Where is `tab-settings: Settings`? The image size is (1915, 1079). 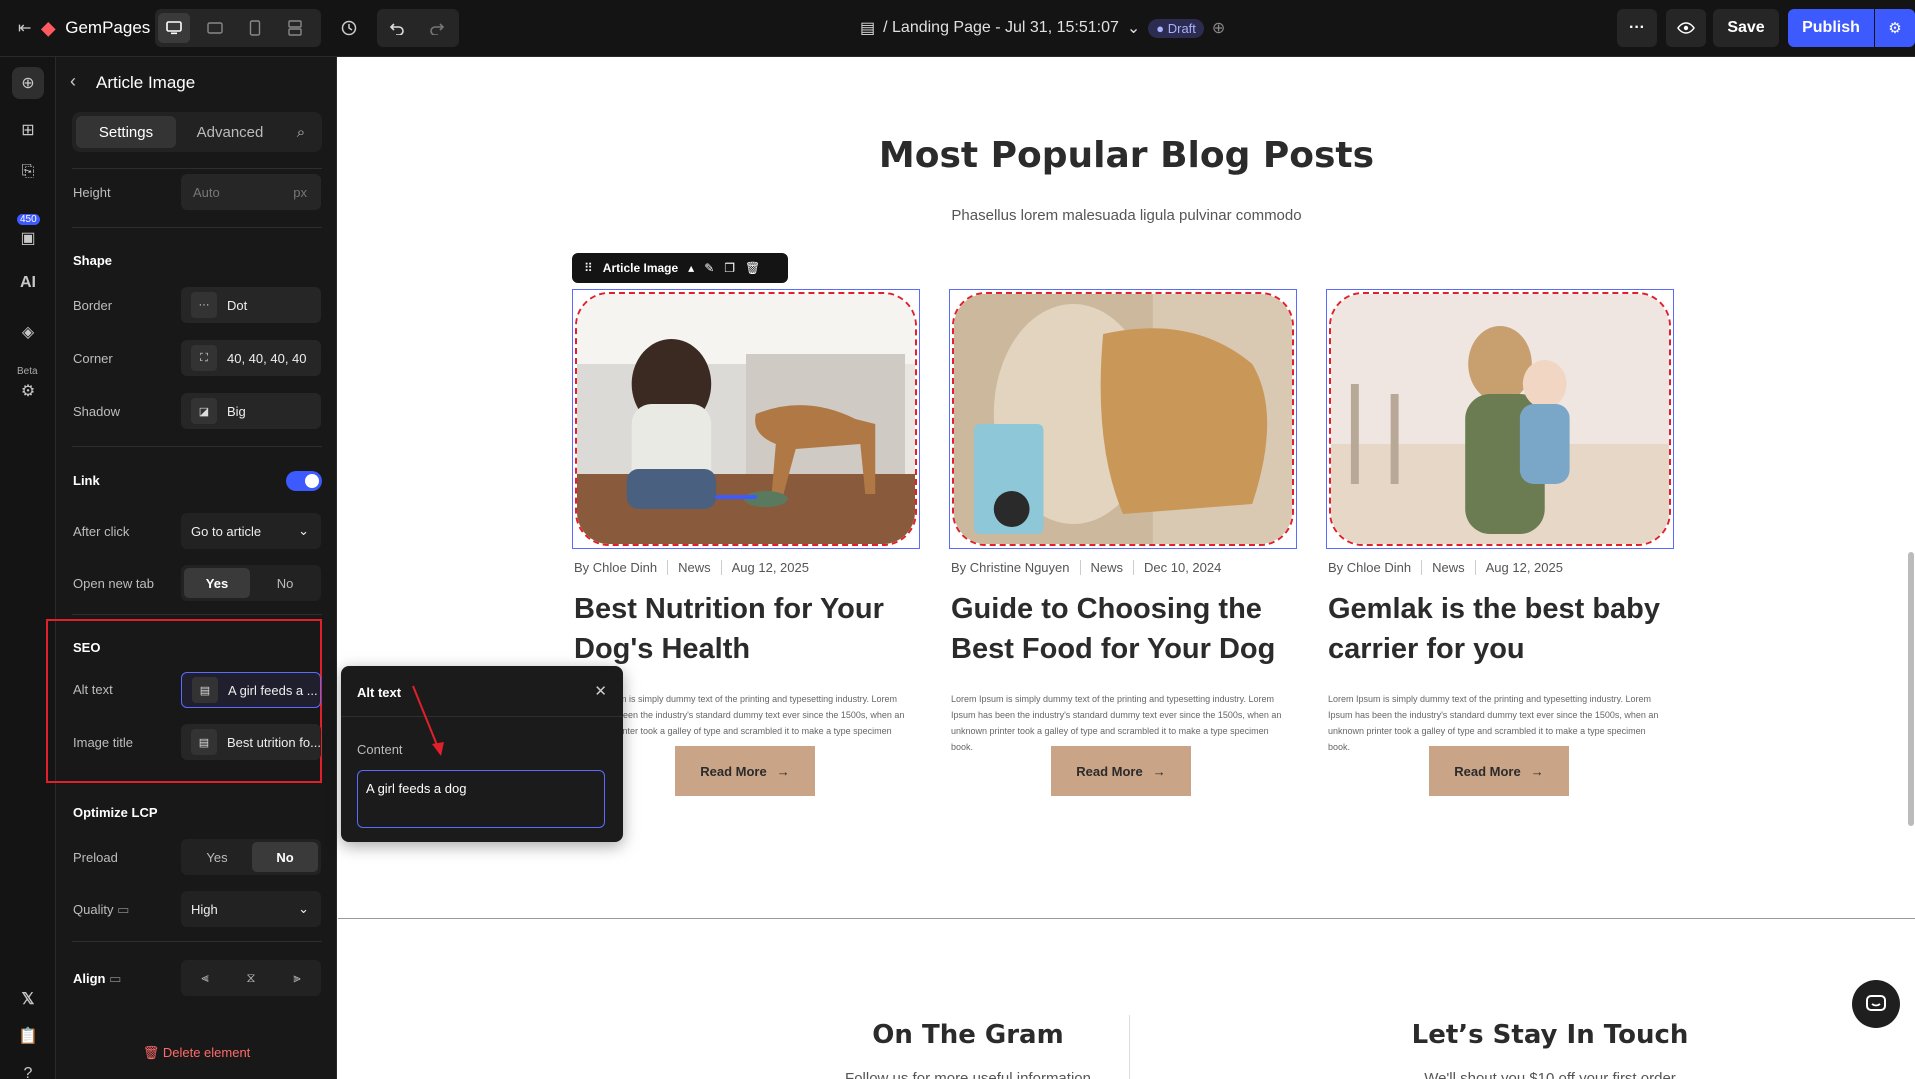
tab-settings: Settings is located at coordinates (126, 132).